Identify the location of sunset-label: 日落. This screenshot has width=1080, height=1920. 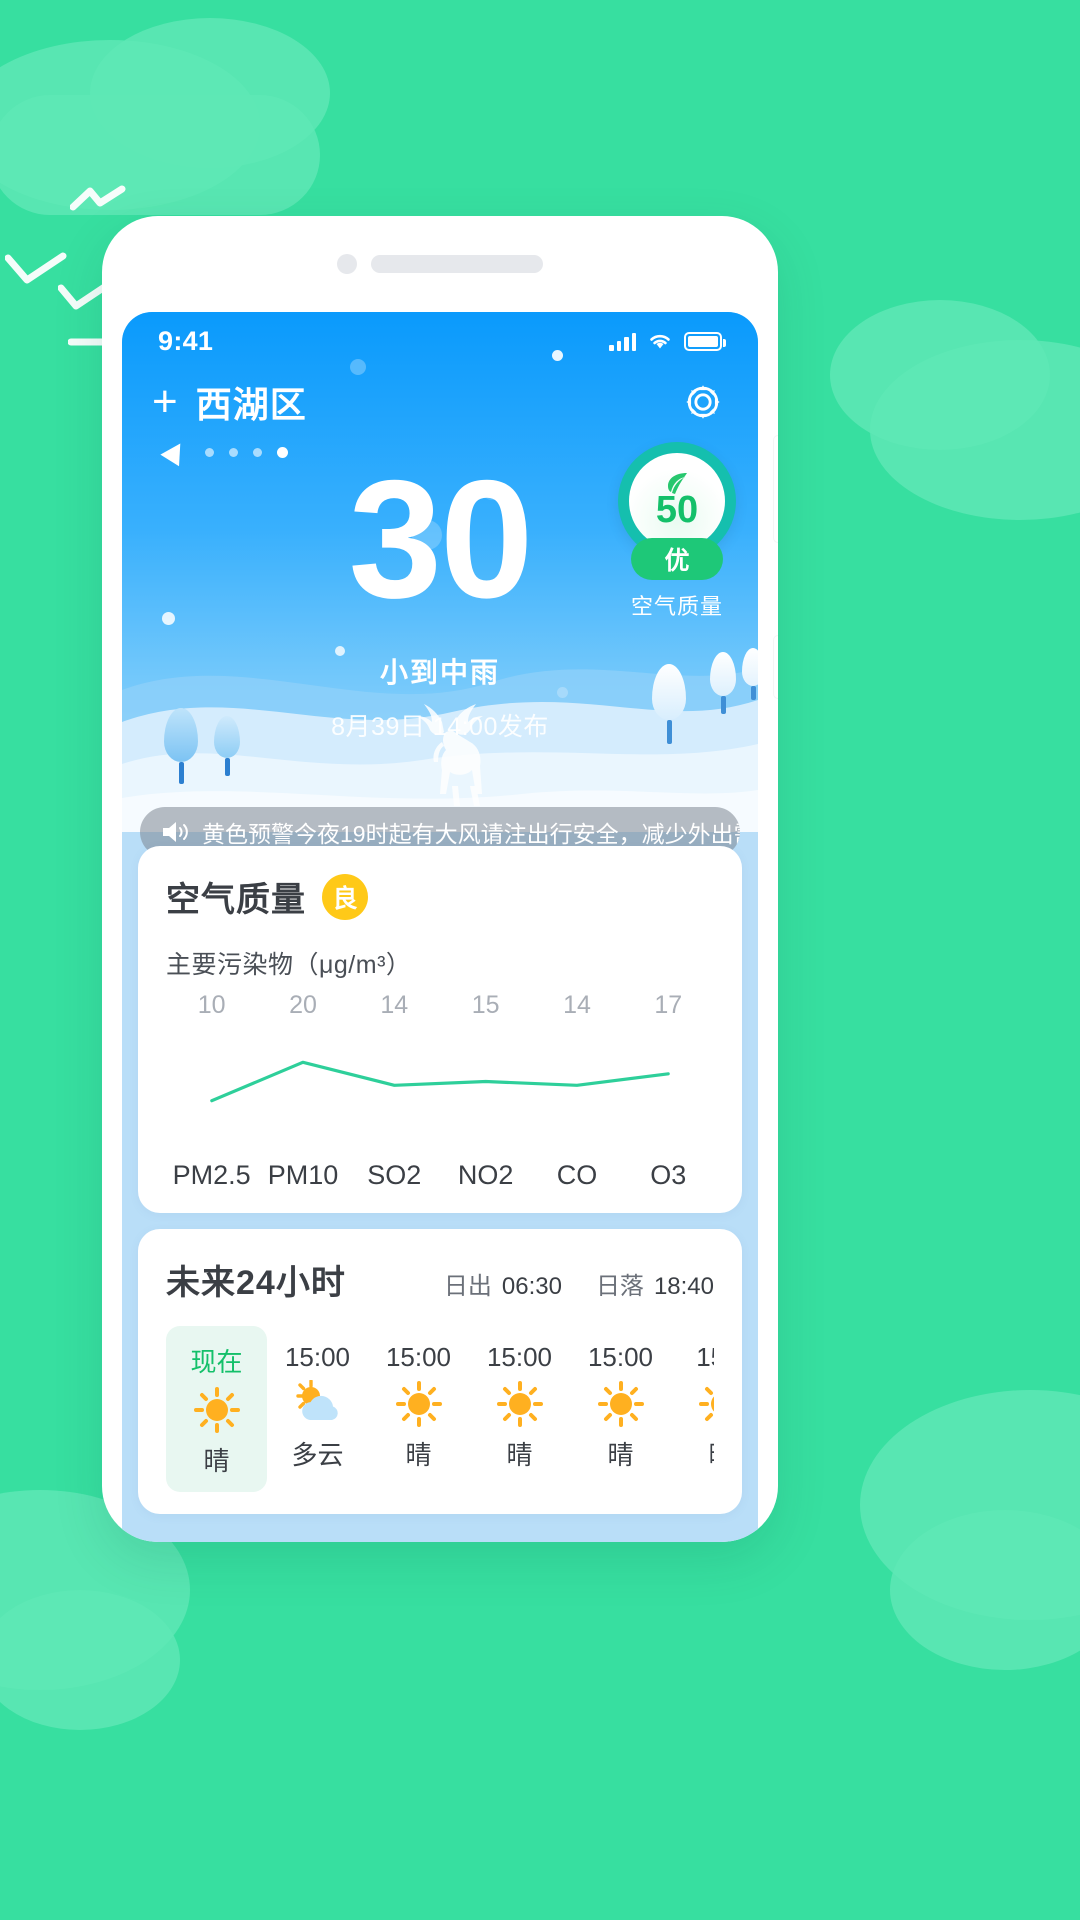
(619, 1286).